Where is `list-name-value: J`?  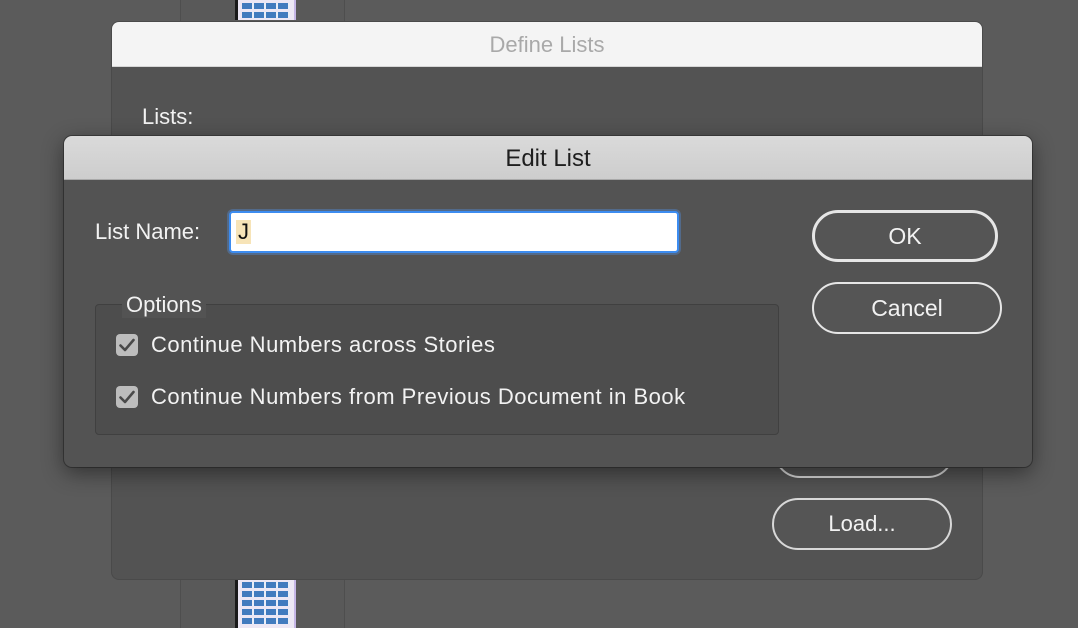 list-name-value: J is located at coordinates (243, 231).